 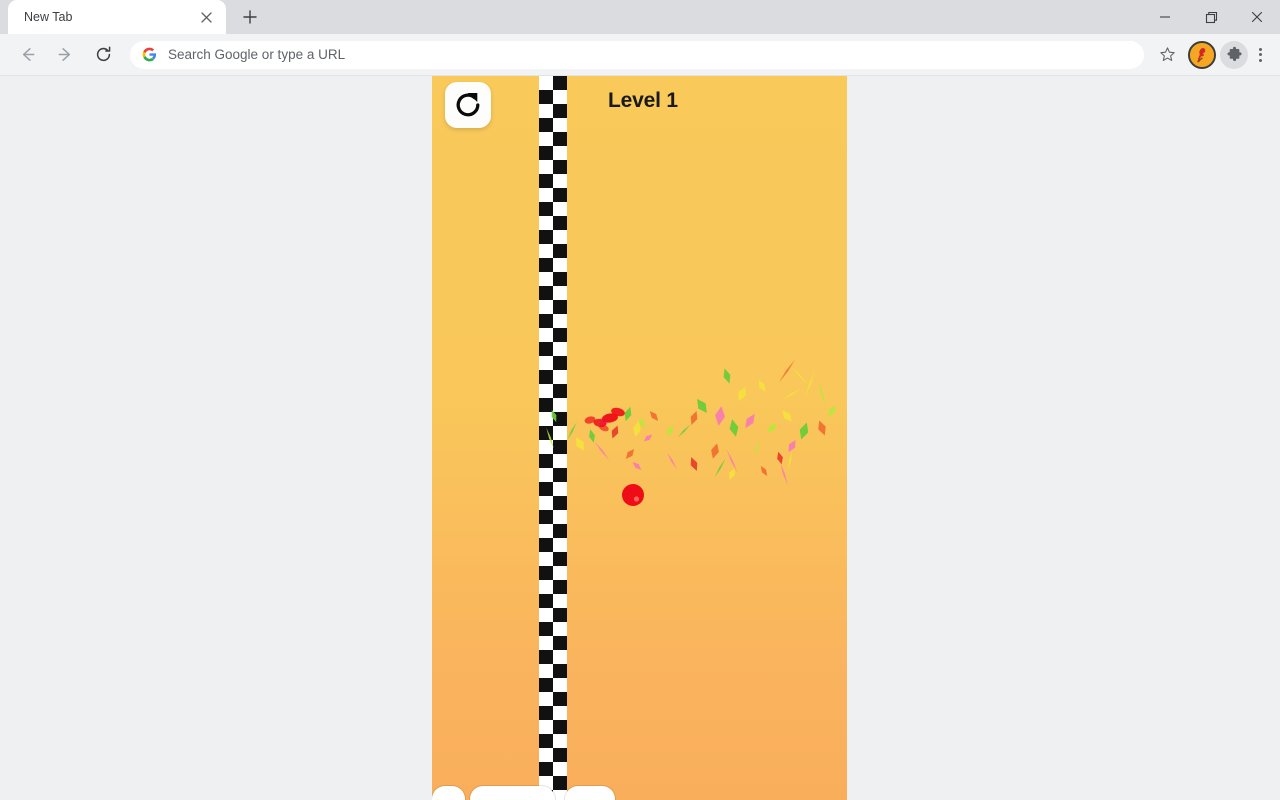 What do you see at coordinates (250, 17) in the screenshot?
I see `new-tab-button` at bounding box center [250, 17].